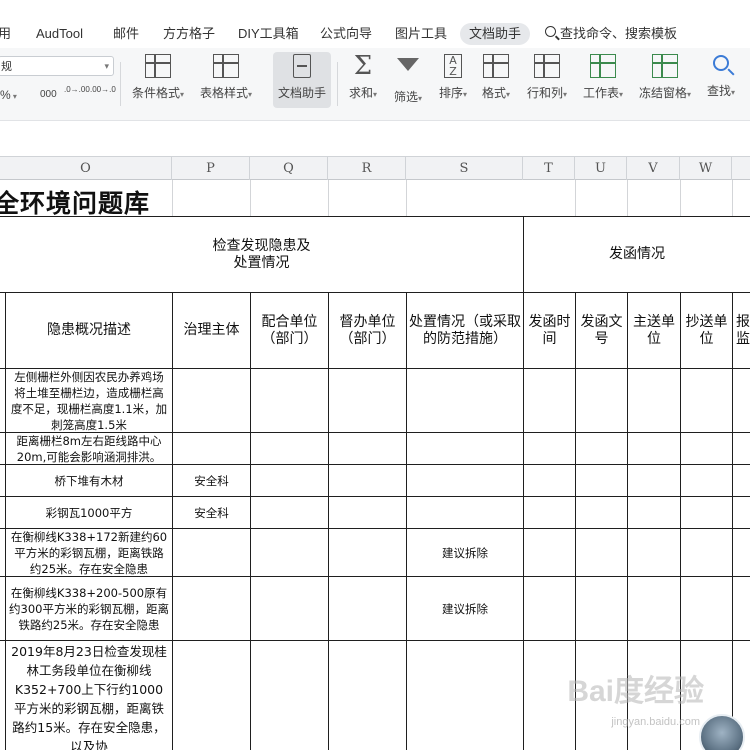 This screenshot has width=750, height=750. Describe the element at coordinates (59, 34) in the screenshot. I see `tab-audtool: AudTool` at that location.